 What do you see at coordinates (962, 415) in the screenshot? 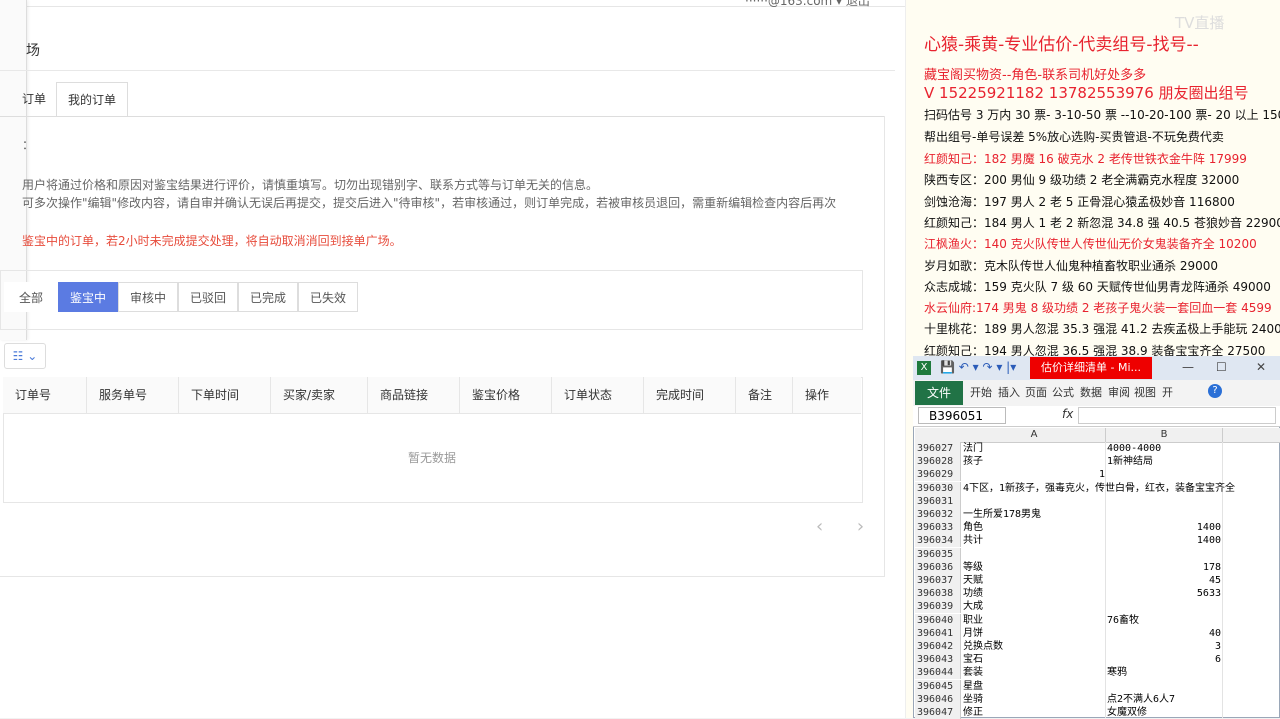
I see `name-box: B396051` at bounding box center [962, 415].